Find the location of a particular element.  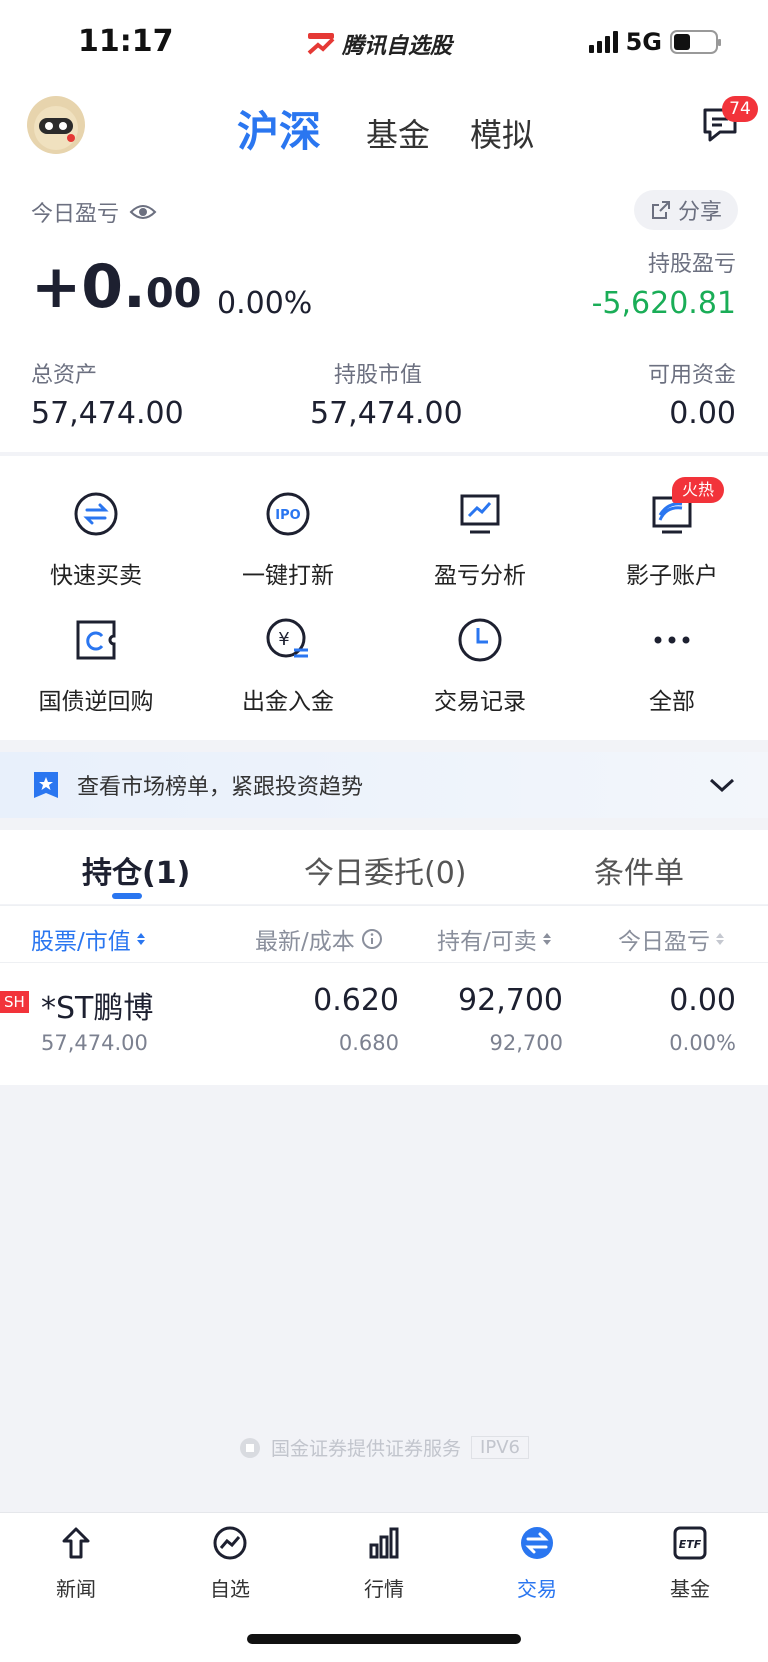

quick-label: 影子账户 is located at coordinates (672, 576).